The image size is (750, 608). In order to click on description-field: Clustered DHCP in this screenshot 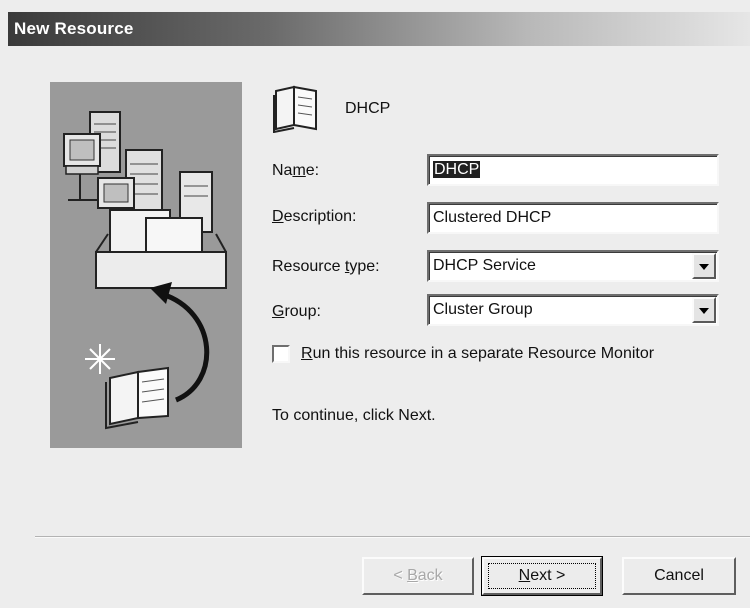, I will do `click(573, 218)`.